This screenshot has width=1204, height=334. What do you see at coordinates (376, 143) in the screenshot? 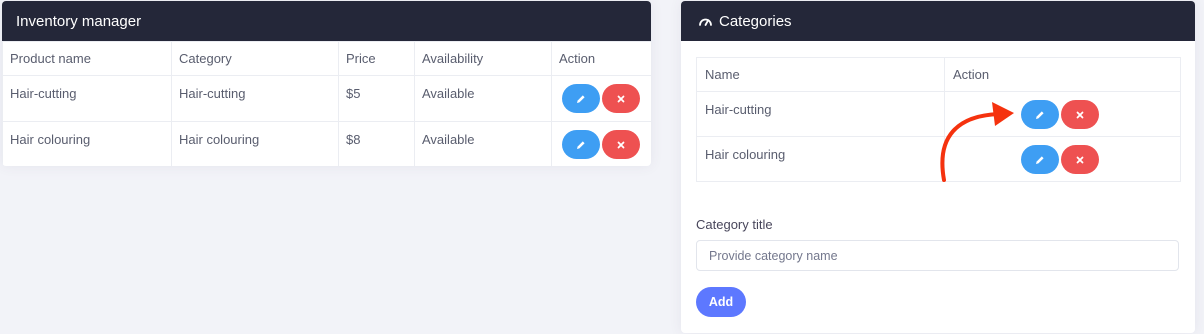
I see `price-cell: $8` at bounding box center [376, 143].